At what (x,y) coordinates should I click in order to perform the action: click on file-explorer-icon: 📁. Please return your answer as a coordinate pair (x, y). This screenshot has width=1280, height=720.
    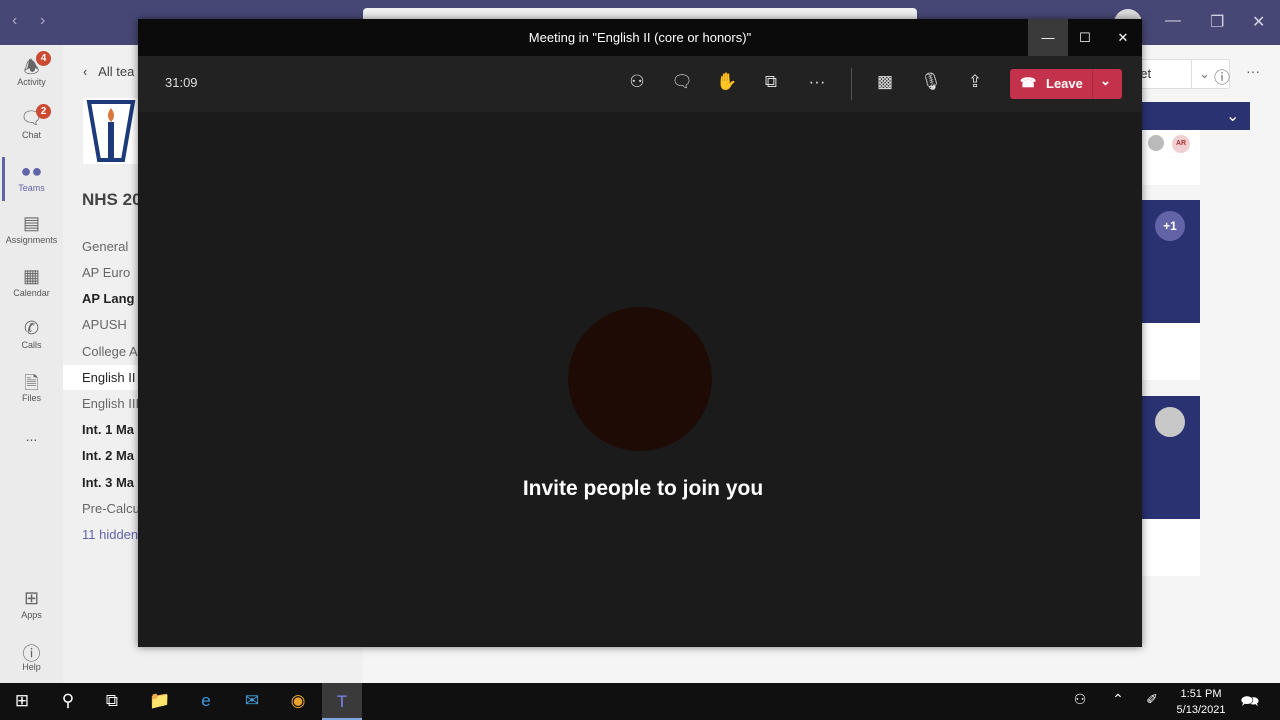
    Looking at the image, I should click on (160, 701).